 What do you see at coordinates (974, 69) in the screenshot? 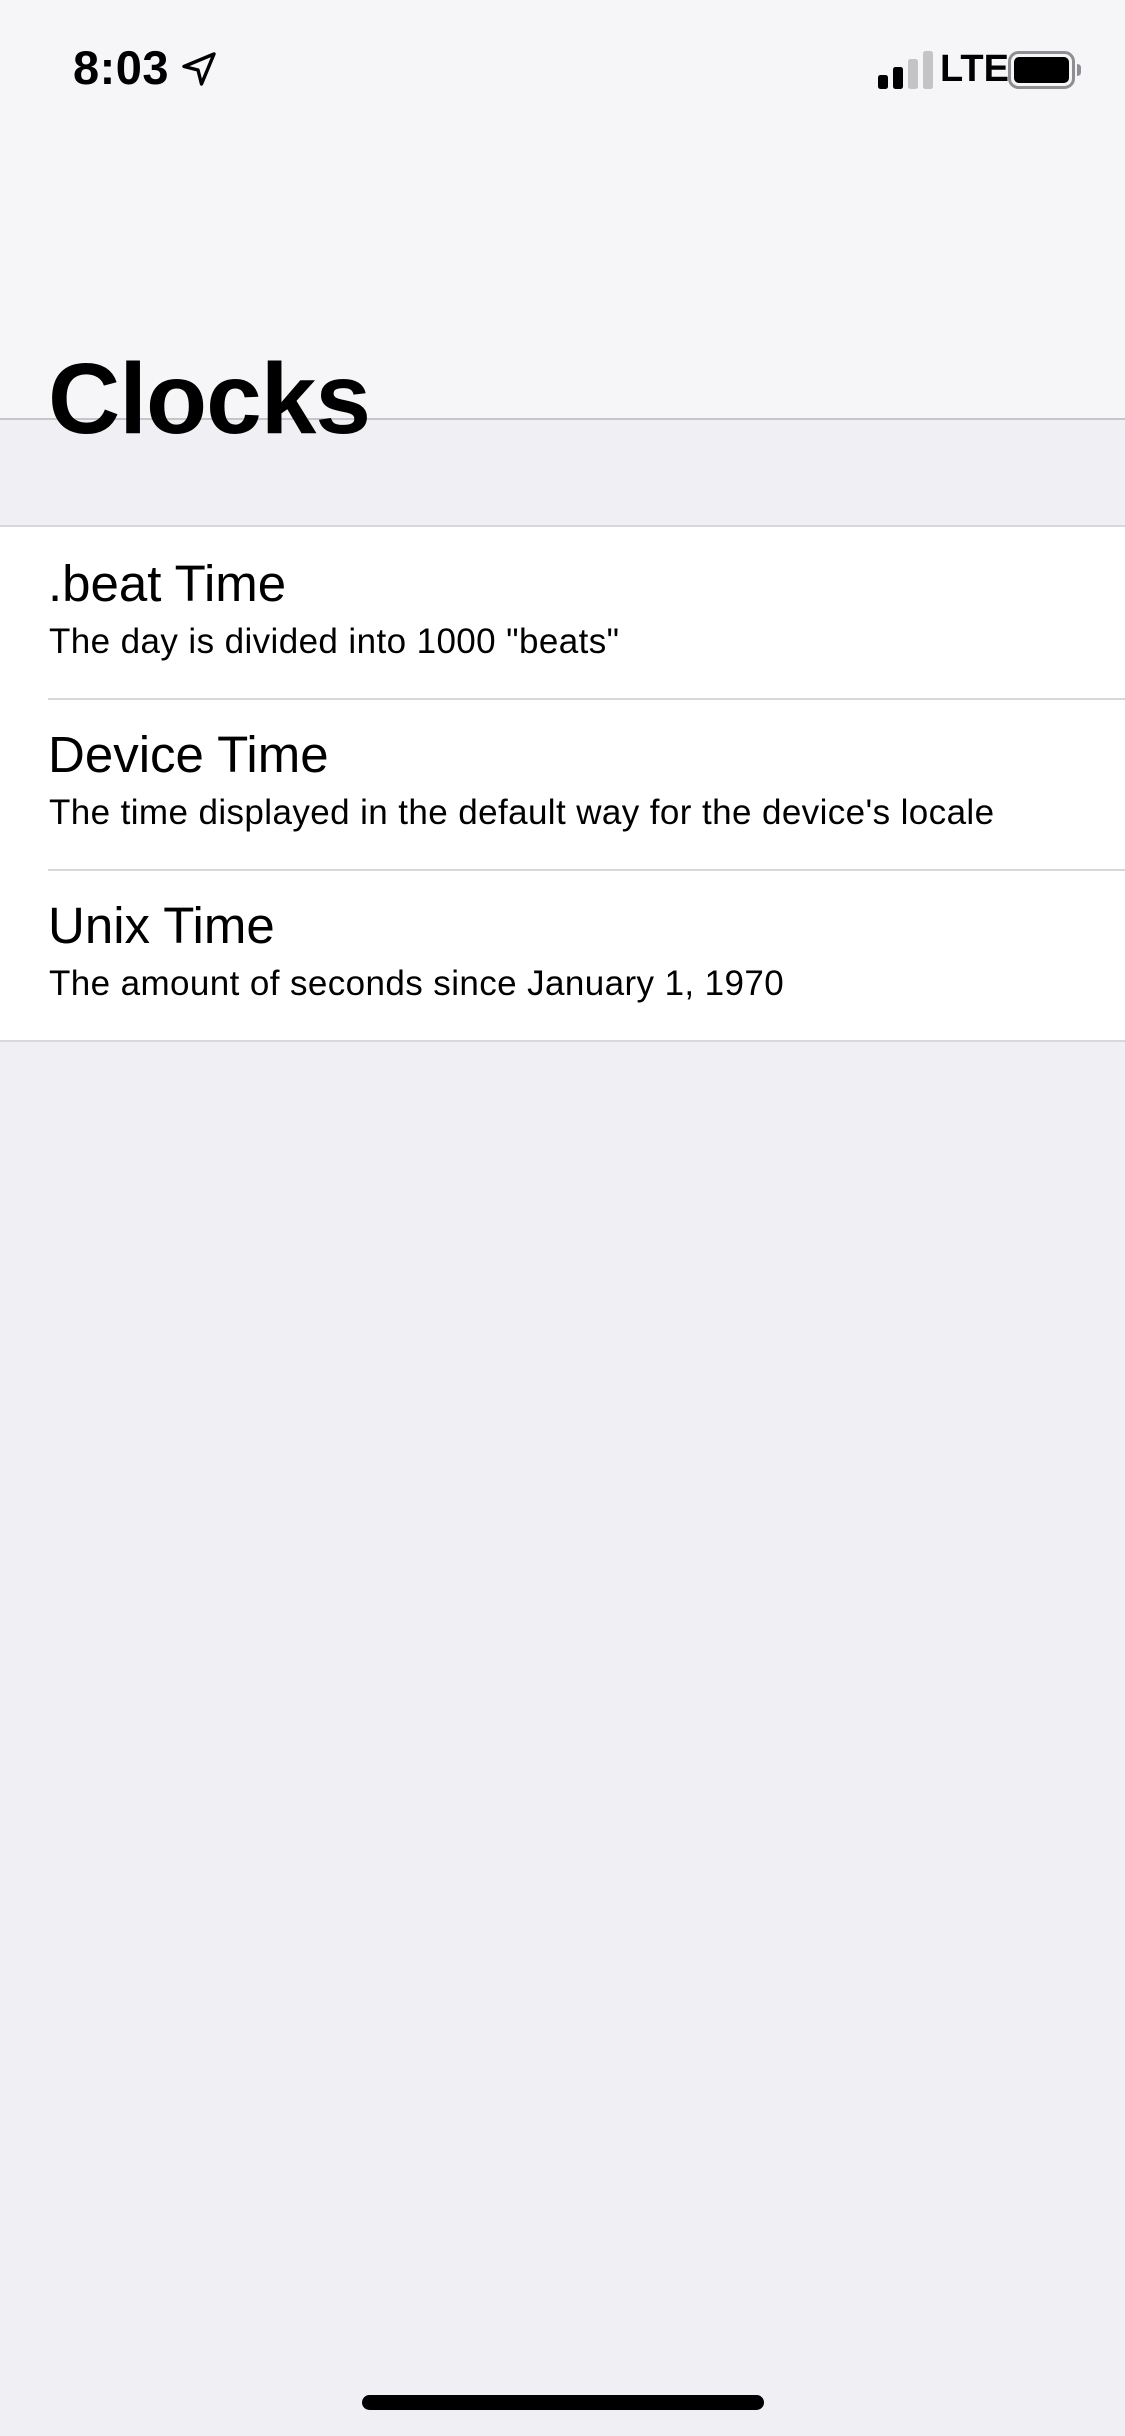
I see `network-type: LTE` at bounding box center [974, 69].